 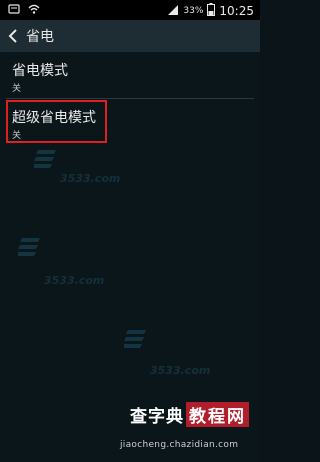 I want to click on site-logo: 查字典 教程网, so click(x=189, y=414).